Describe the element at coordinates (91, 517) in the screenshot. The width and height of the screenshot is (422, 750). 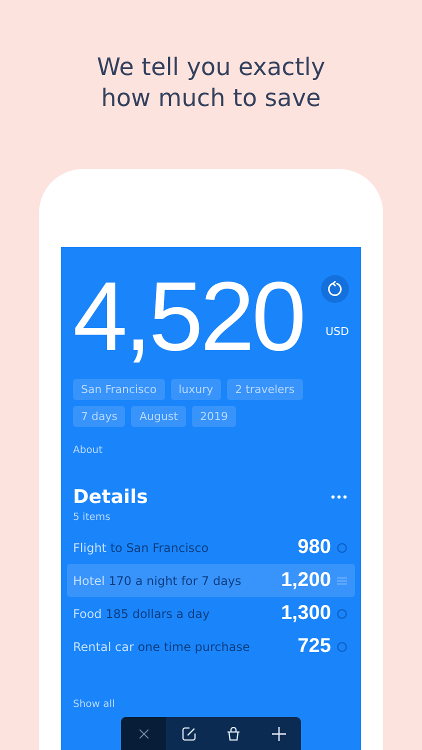
I see `item-count: 5 items` at that location.